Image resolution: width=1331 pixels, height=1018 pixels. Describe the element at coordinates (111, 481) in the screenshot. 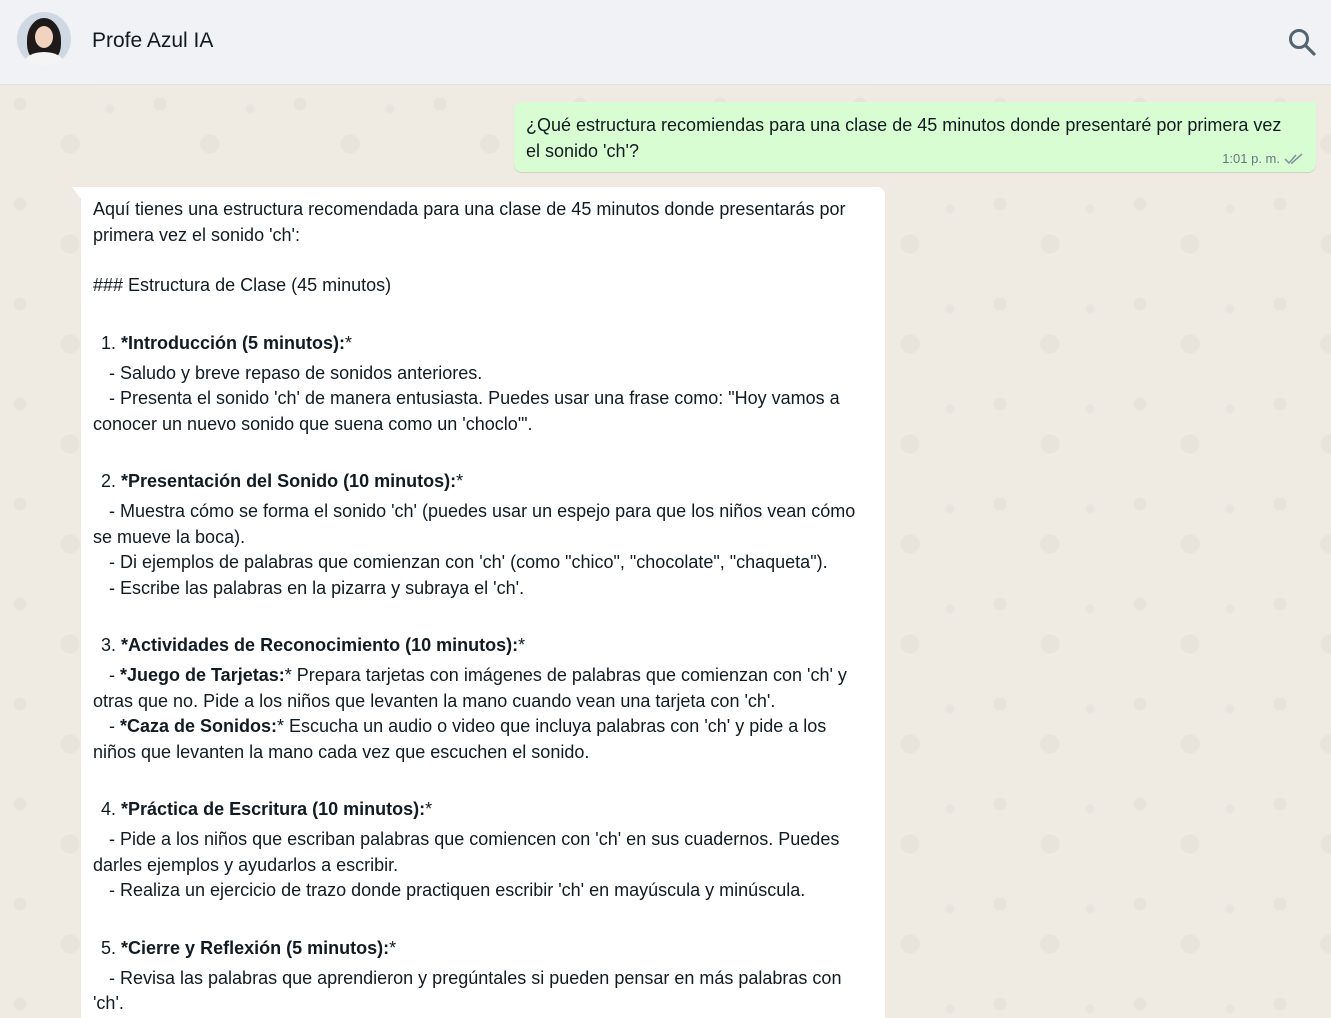

I see `section-number: 2.` at that location.